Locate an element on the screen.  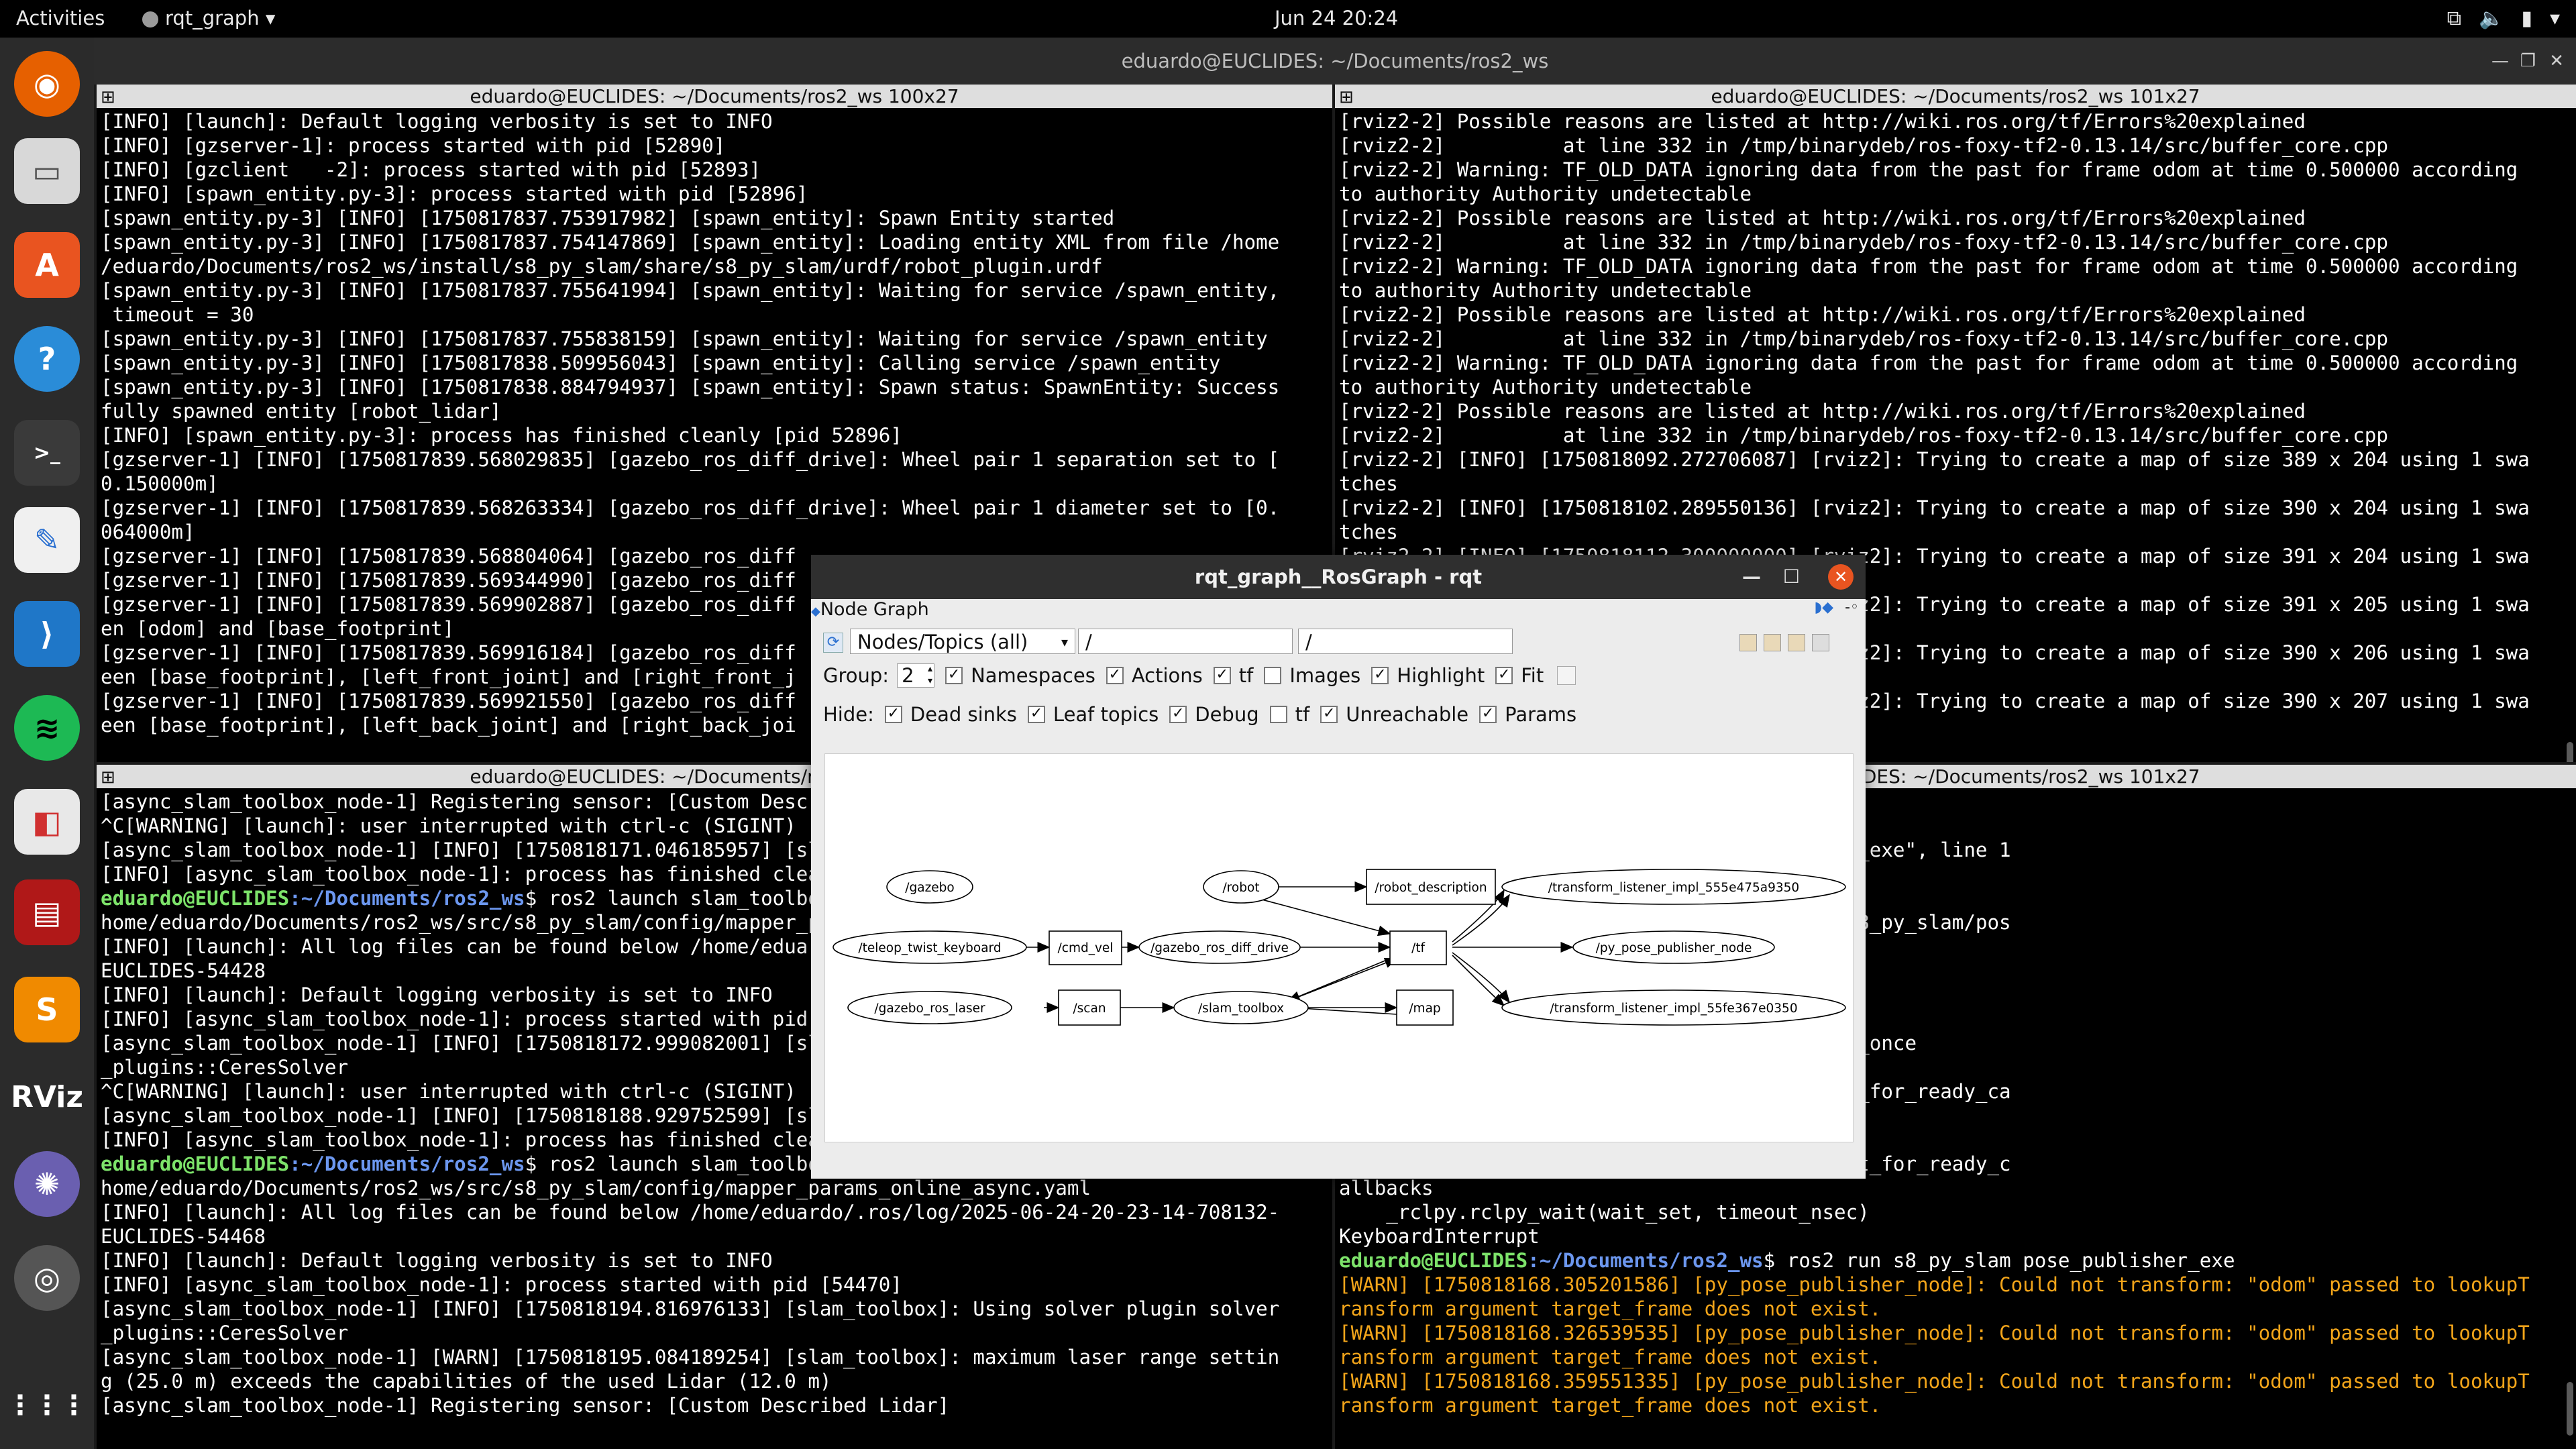
checkbox-label: Actions is located at coordinates (1167, 675).